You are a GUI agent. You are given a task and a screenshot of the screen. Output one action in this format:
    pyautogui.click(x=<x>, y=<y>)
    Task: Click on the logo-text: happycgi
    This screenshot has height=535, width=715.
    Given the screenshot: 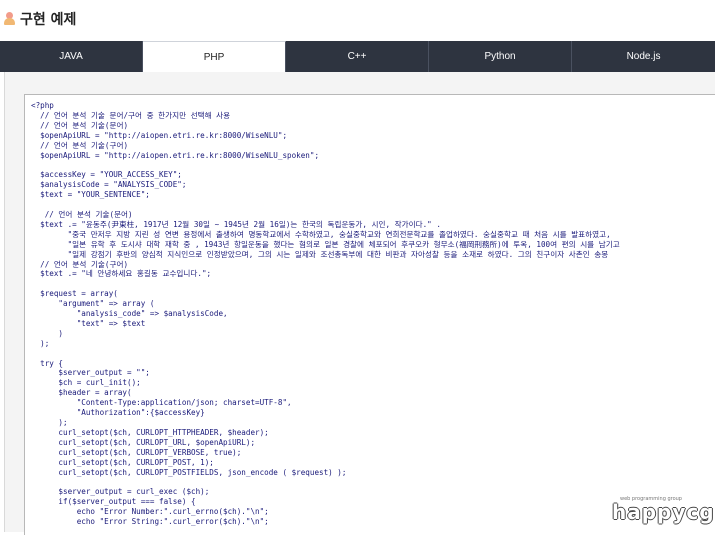 What is the action you would take?
    pyautogui.click(x=663, y=512)
    